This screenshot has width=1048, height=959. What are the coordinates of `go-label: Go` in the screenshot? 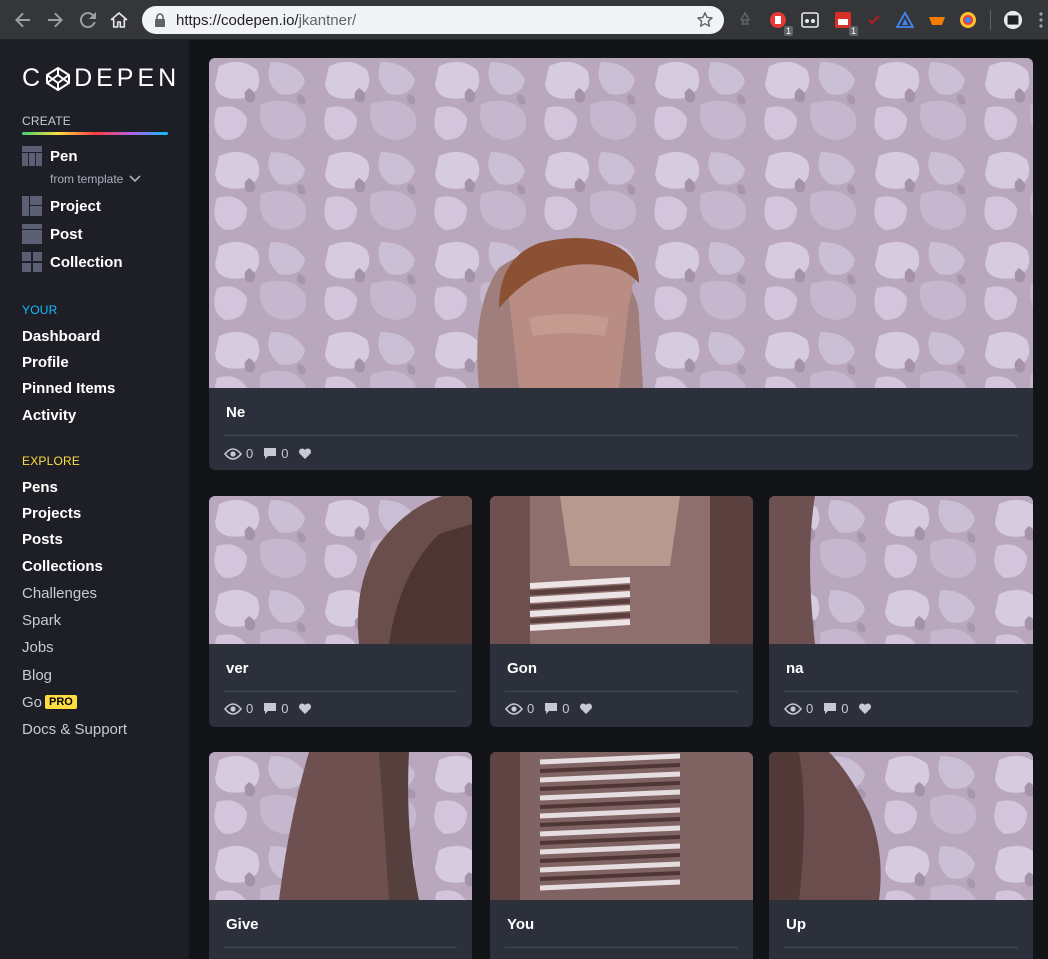 It's located at (32, 702).